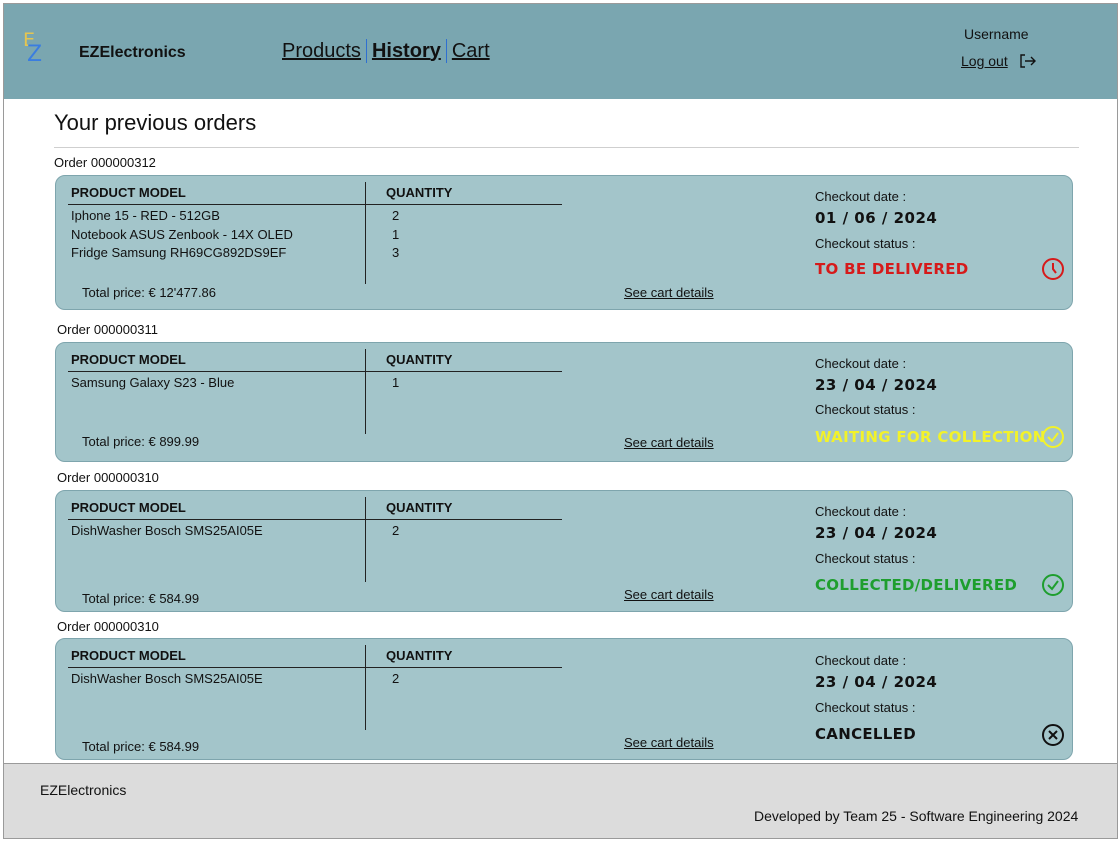  Describe the element at coordinates (930, 437) in the screenshot. I see `checkout-status: WAITING FOR COLLECTION` at that location.